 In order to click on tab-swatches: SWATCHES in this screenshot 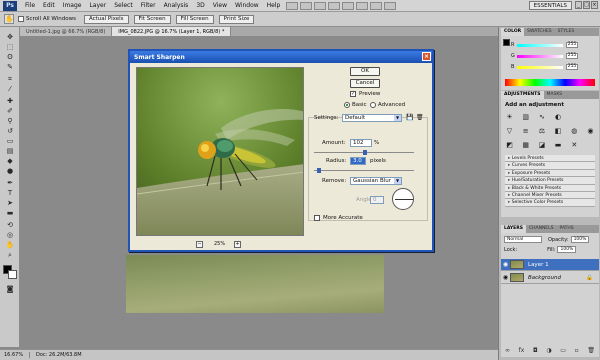, I will do `click(539, 32)`.